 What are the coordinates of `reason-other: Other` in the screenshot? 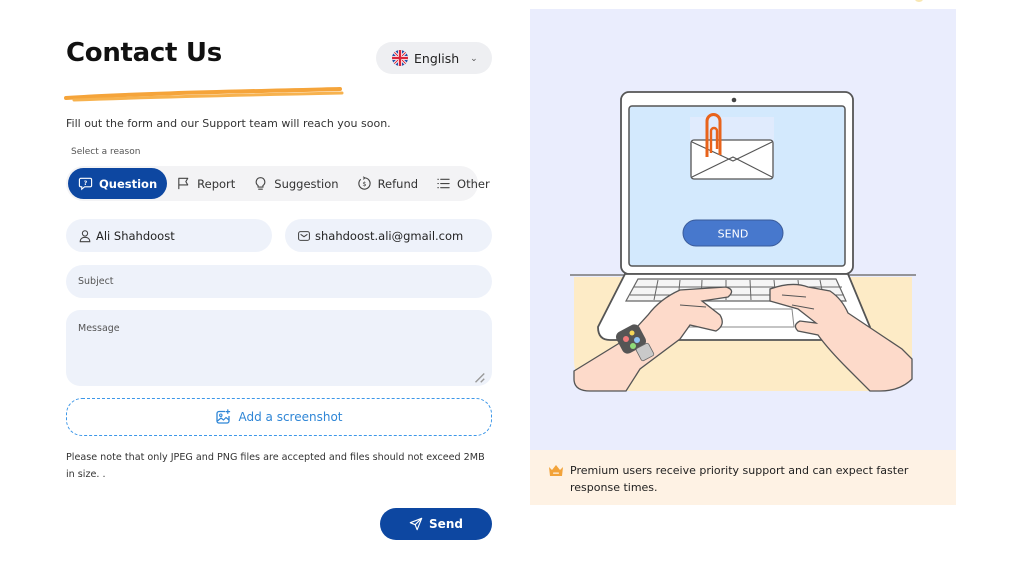 It's located at (463, 183).